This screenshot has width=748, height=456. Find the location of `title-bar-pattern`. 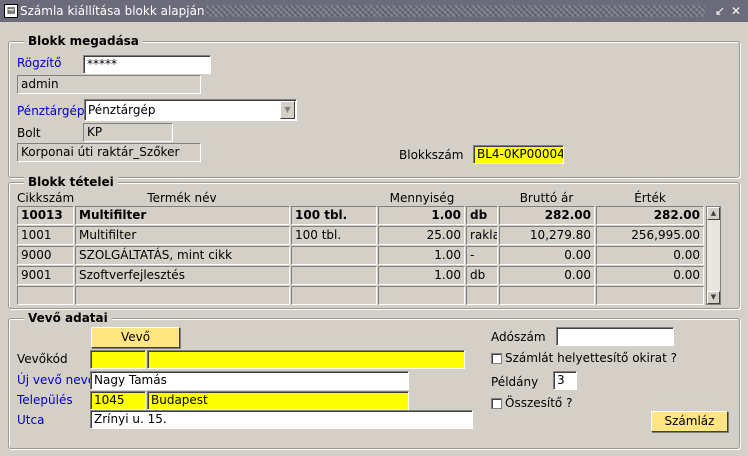

title-bar-pattern is located at coordinates (455, 11).